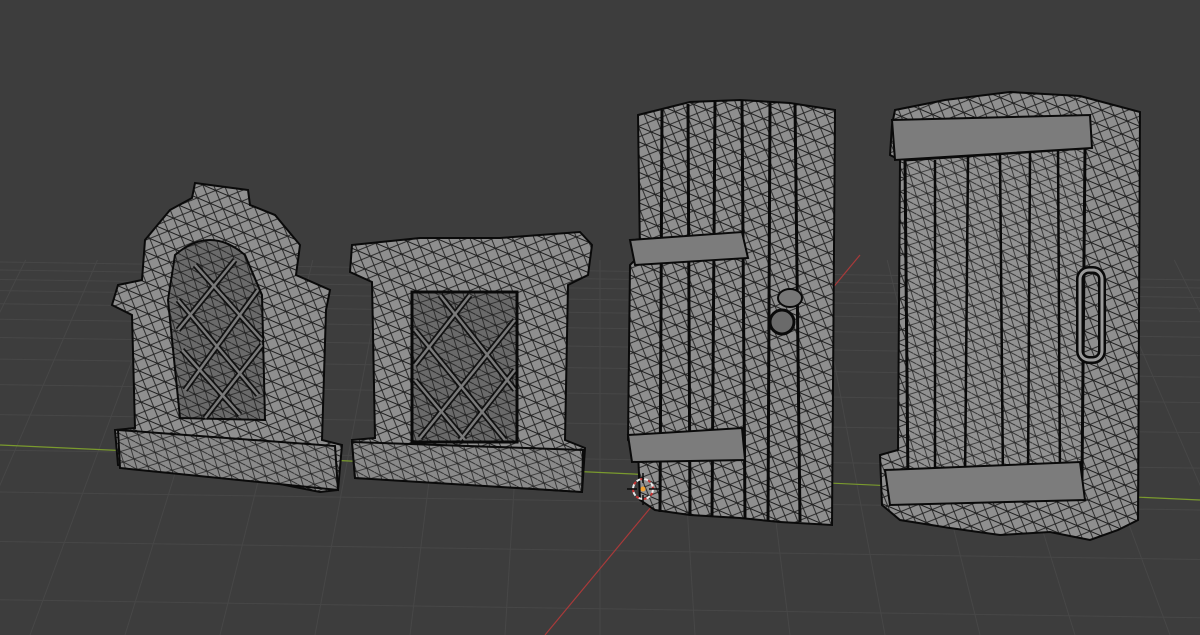  I want to click on arched-lattice-window, so click(227, 337).